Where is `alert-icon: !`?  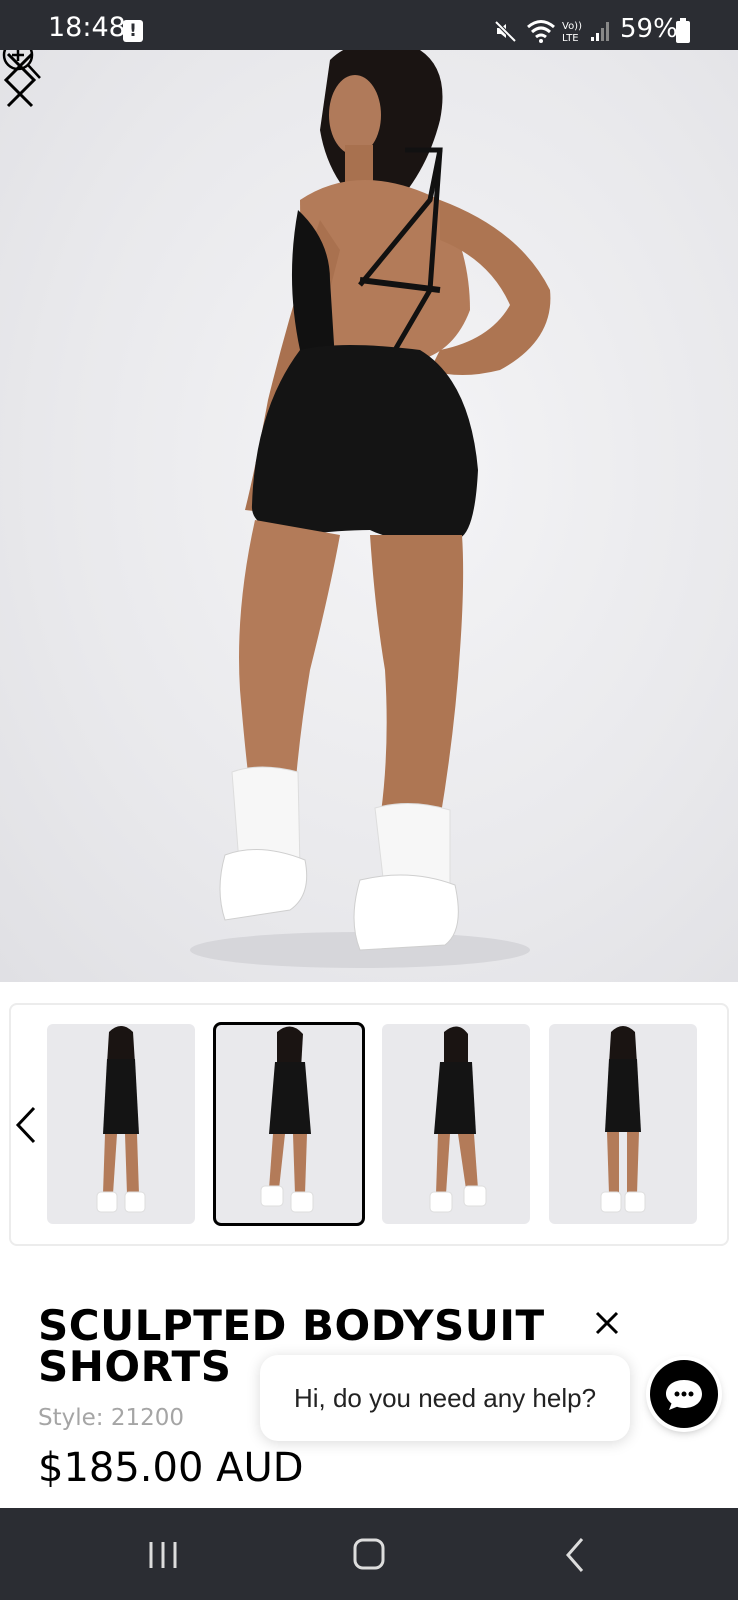 alert-icon: ! is located at coordinates (133, 31).